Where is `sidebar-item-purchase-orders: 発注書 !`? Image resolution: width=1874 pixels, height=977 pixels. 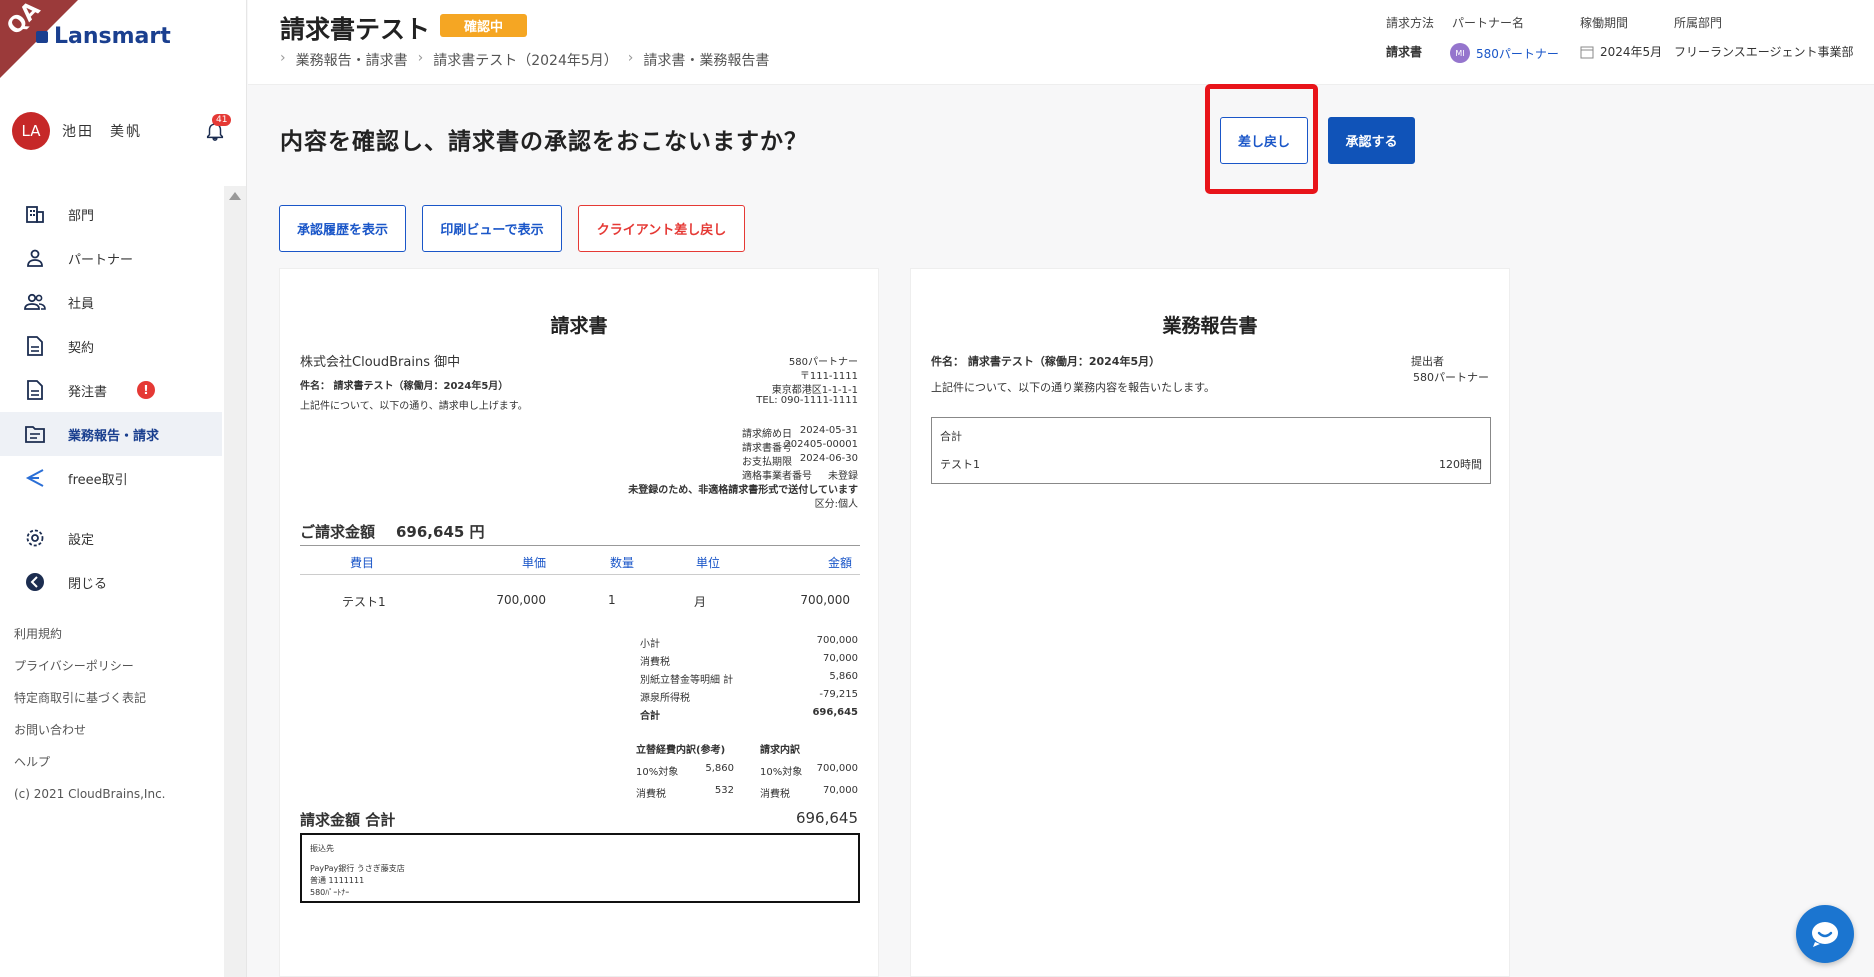 sidebar-item-purchase-orders: 発注書 ! is located at coordinates (111, 390).